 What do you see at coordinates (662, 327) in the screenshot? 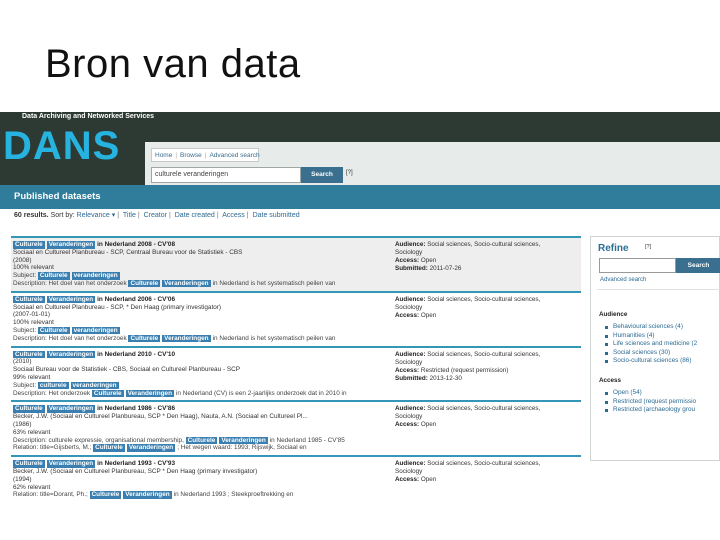
I see `audience-facet-item: Behavioural sciences (4)` at bounding box center [662, 327].